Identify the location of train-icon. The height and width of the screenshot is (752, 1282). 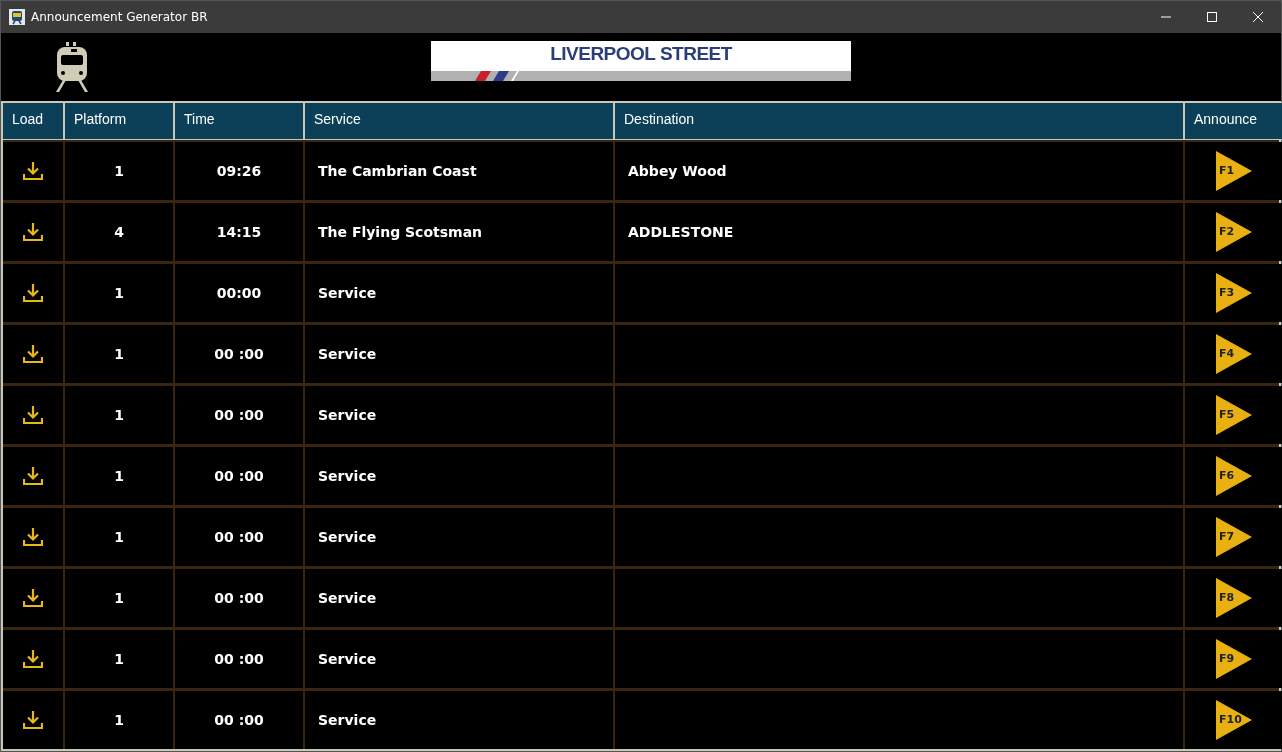
(72, 67).